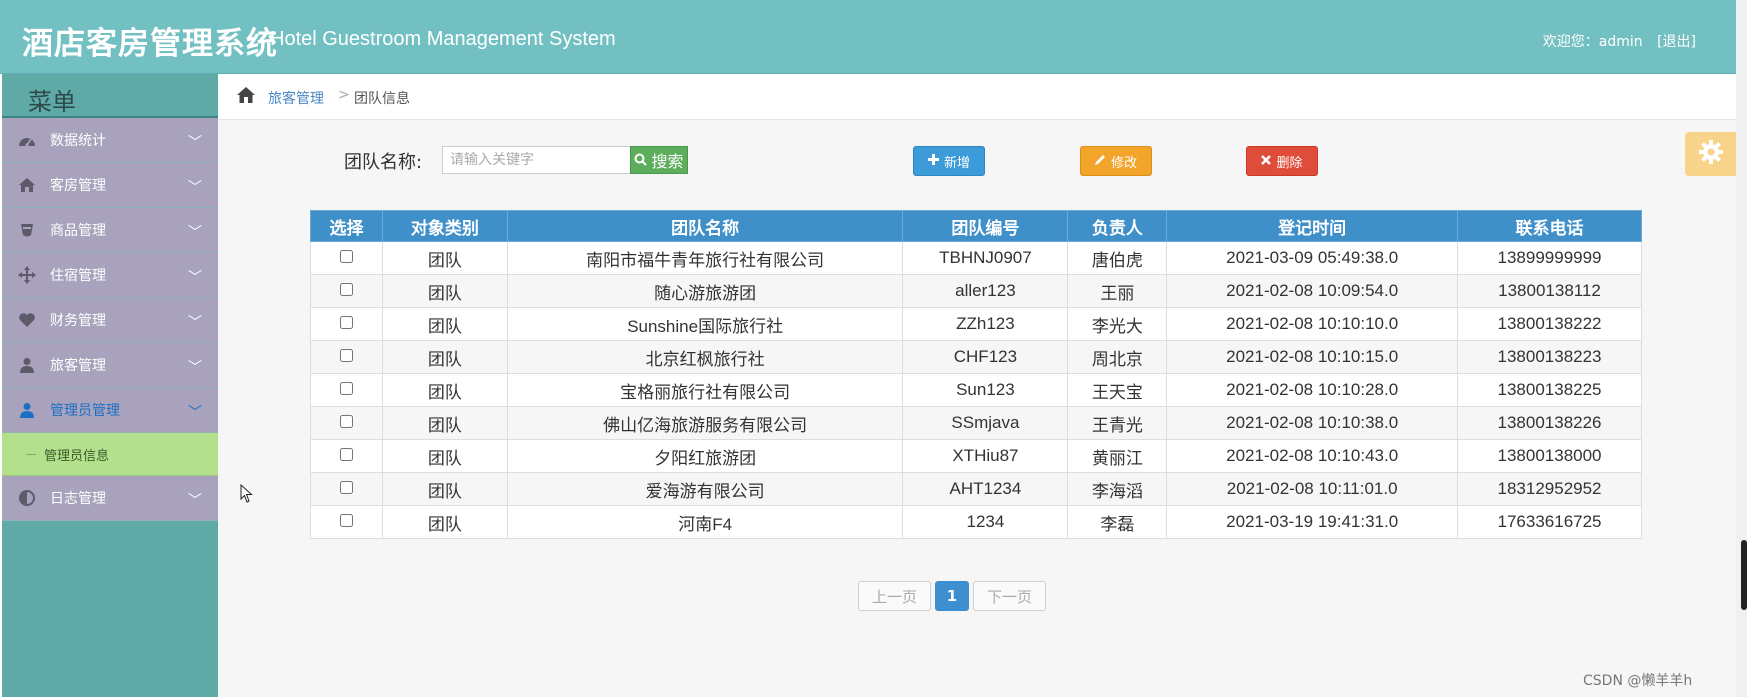 This screenshot has width=1747, height=697. I want to click on column-header: 团队编号, so click(985, 226).